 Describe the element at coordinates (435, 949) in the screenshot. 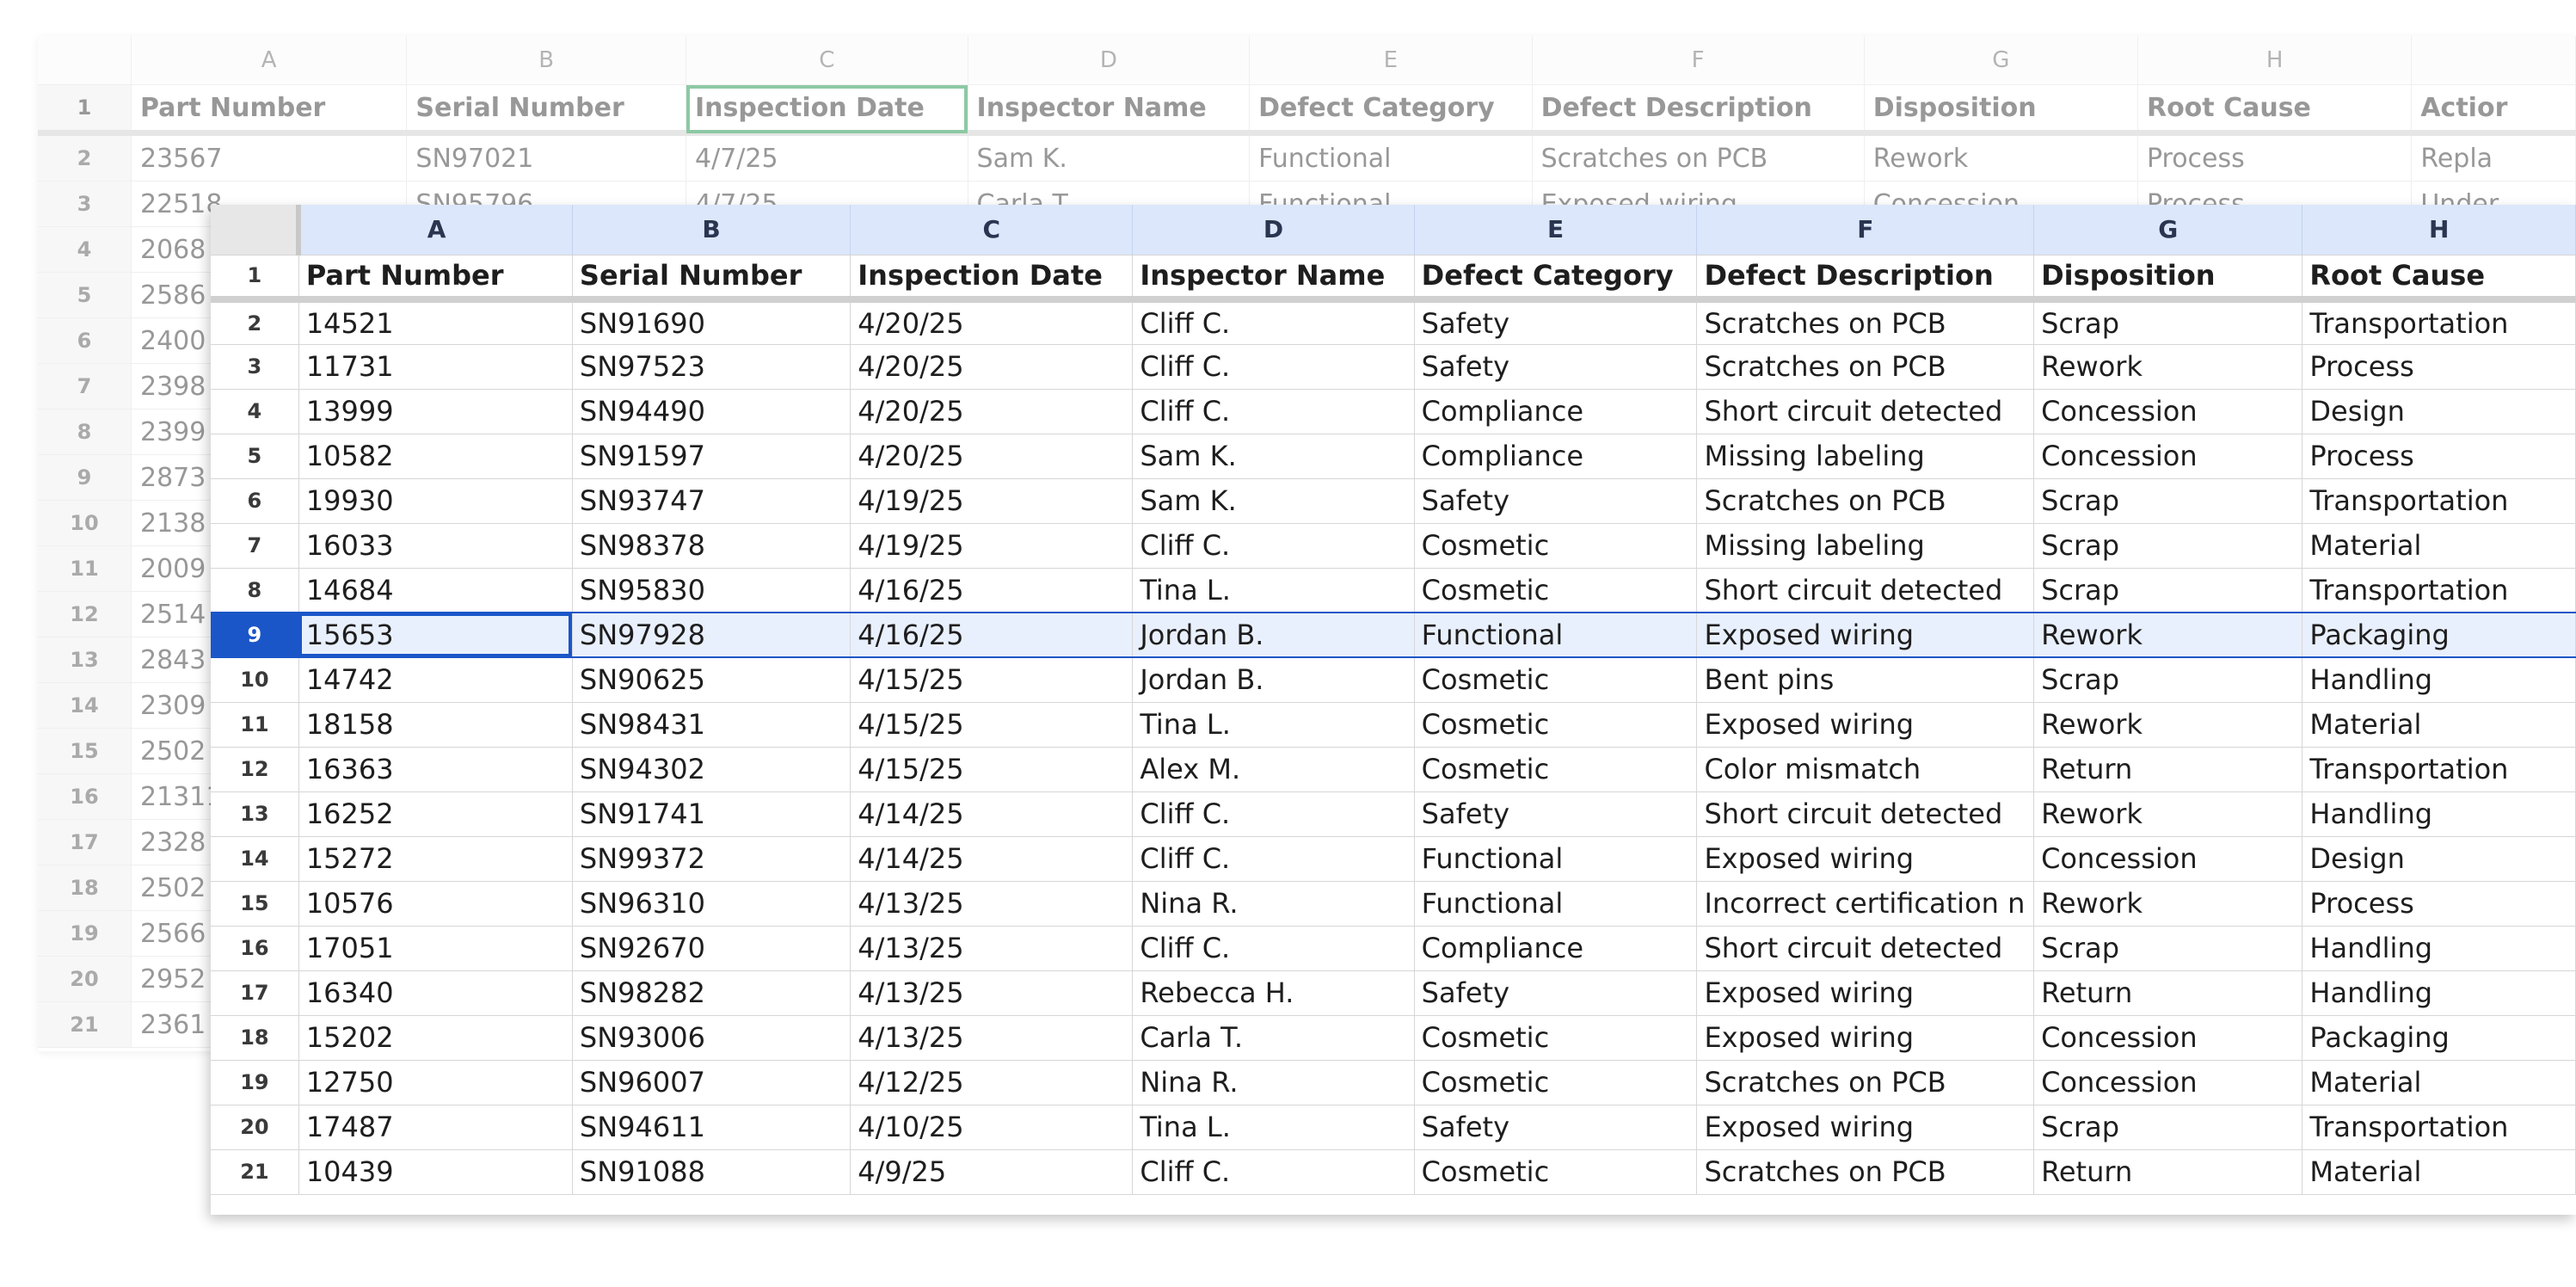

I see `cell: 17051` at that location.